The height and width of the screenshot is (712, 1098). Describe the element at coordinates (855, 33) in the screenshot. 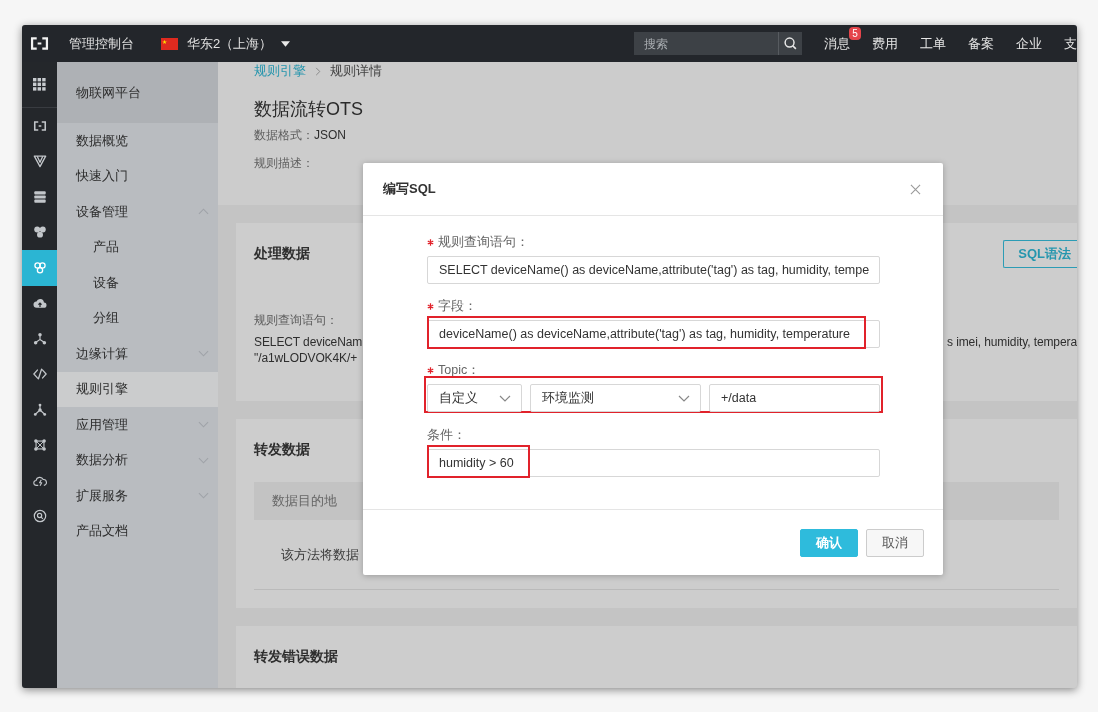

I see `notification-badge: 5` at that location.